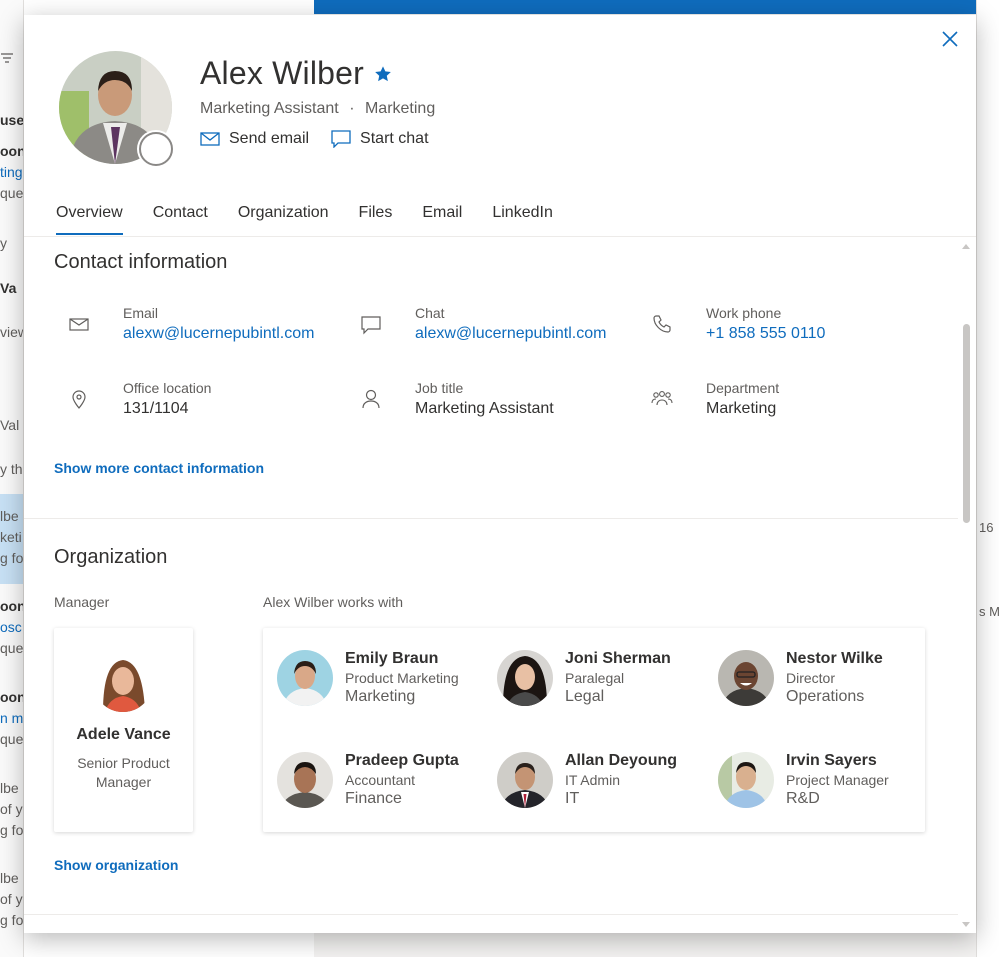 Image resolution: width=999 pixels, height=957 pixels. I want to click on coworker-department: Legal, so click(585, 696).